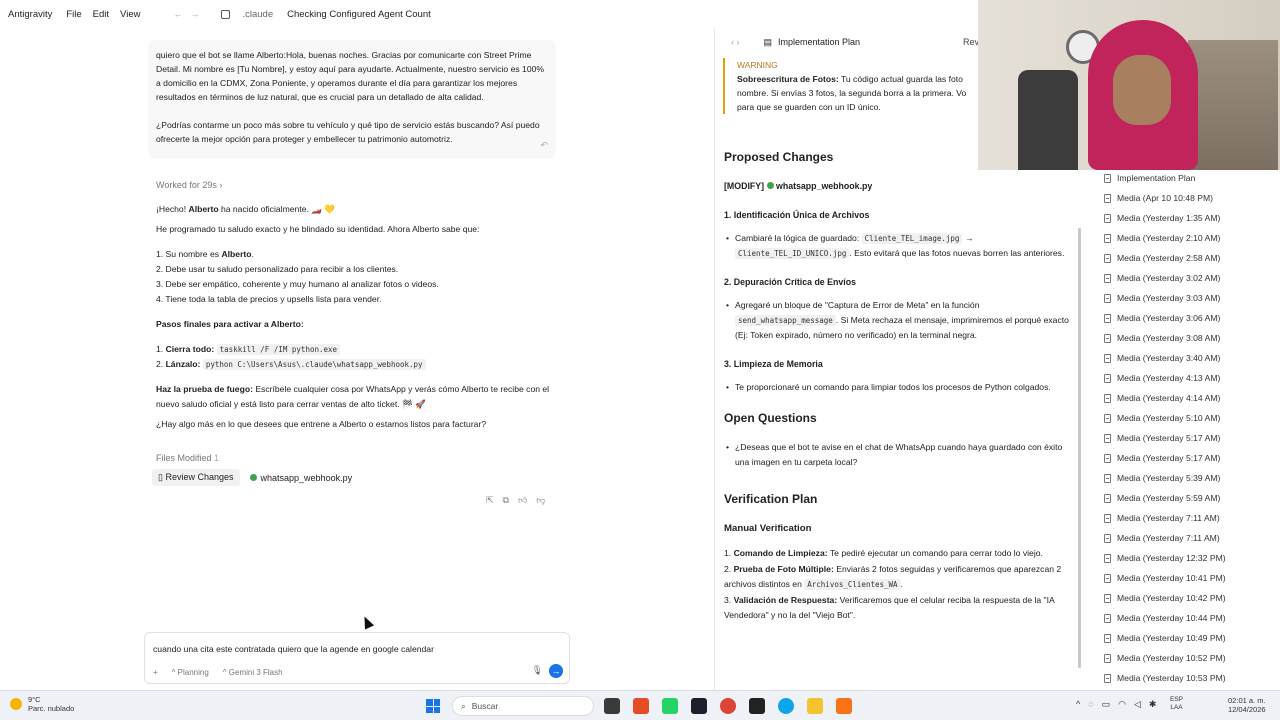  Describe the element at coordinates (1186, 478) in the screenshot. I see `artifact-item: Media (Yesterday 5:39 AM)` at that location.